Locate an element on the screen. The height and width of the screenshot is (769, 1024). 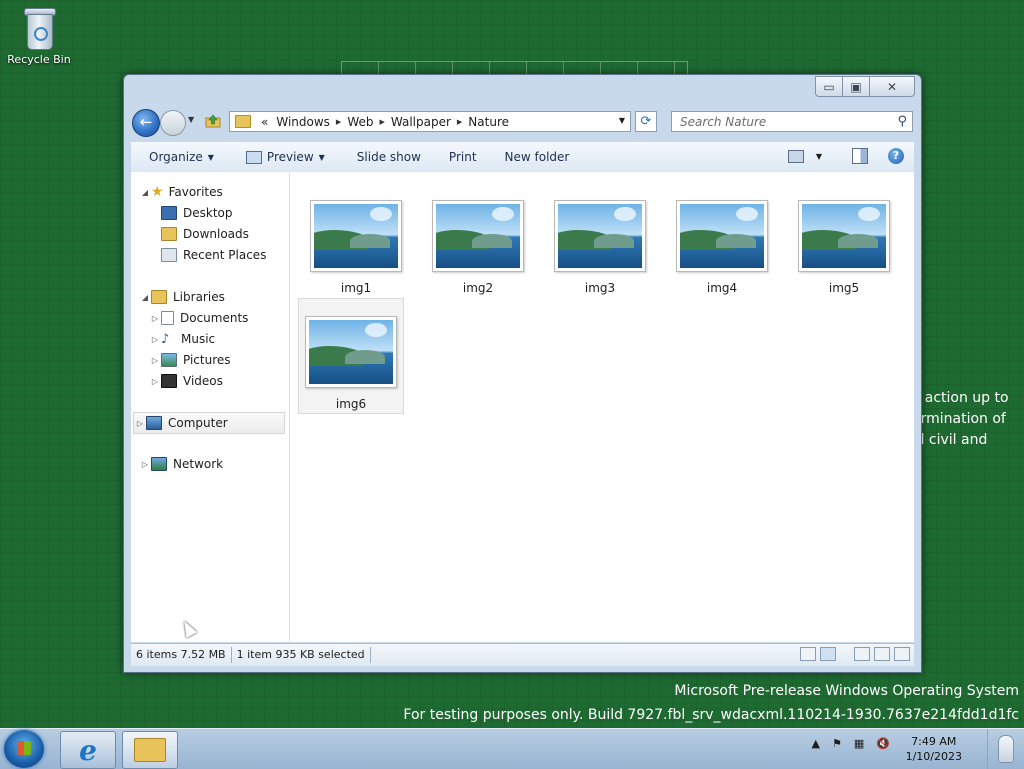
taskbar-windows-explorer is located at coordinates (150, 750).